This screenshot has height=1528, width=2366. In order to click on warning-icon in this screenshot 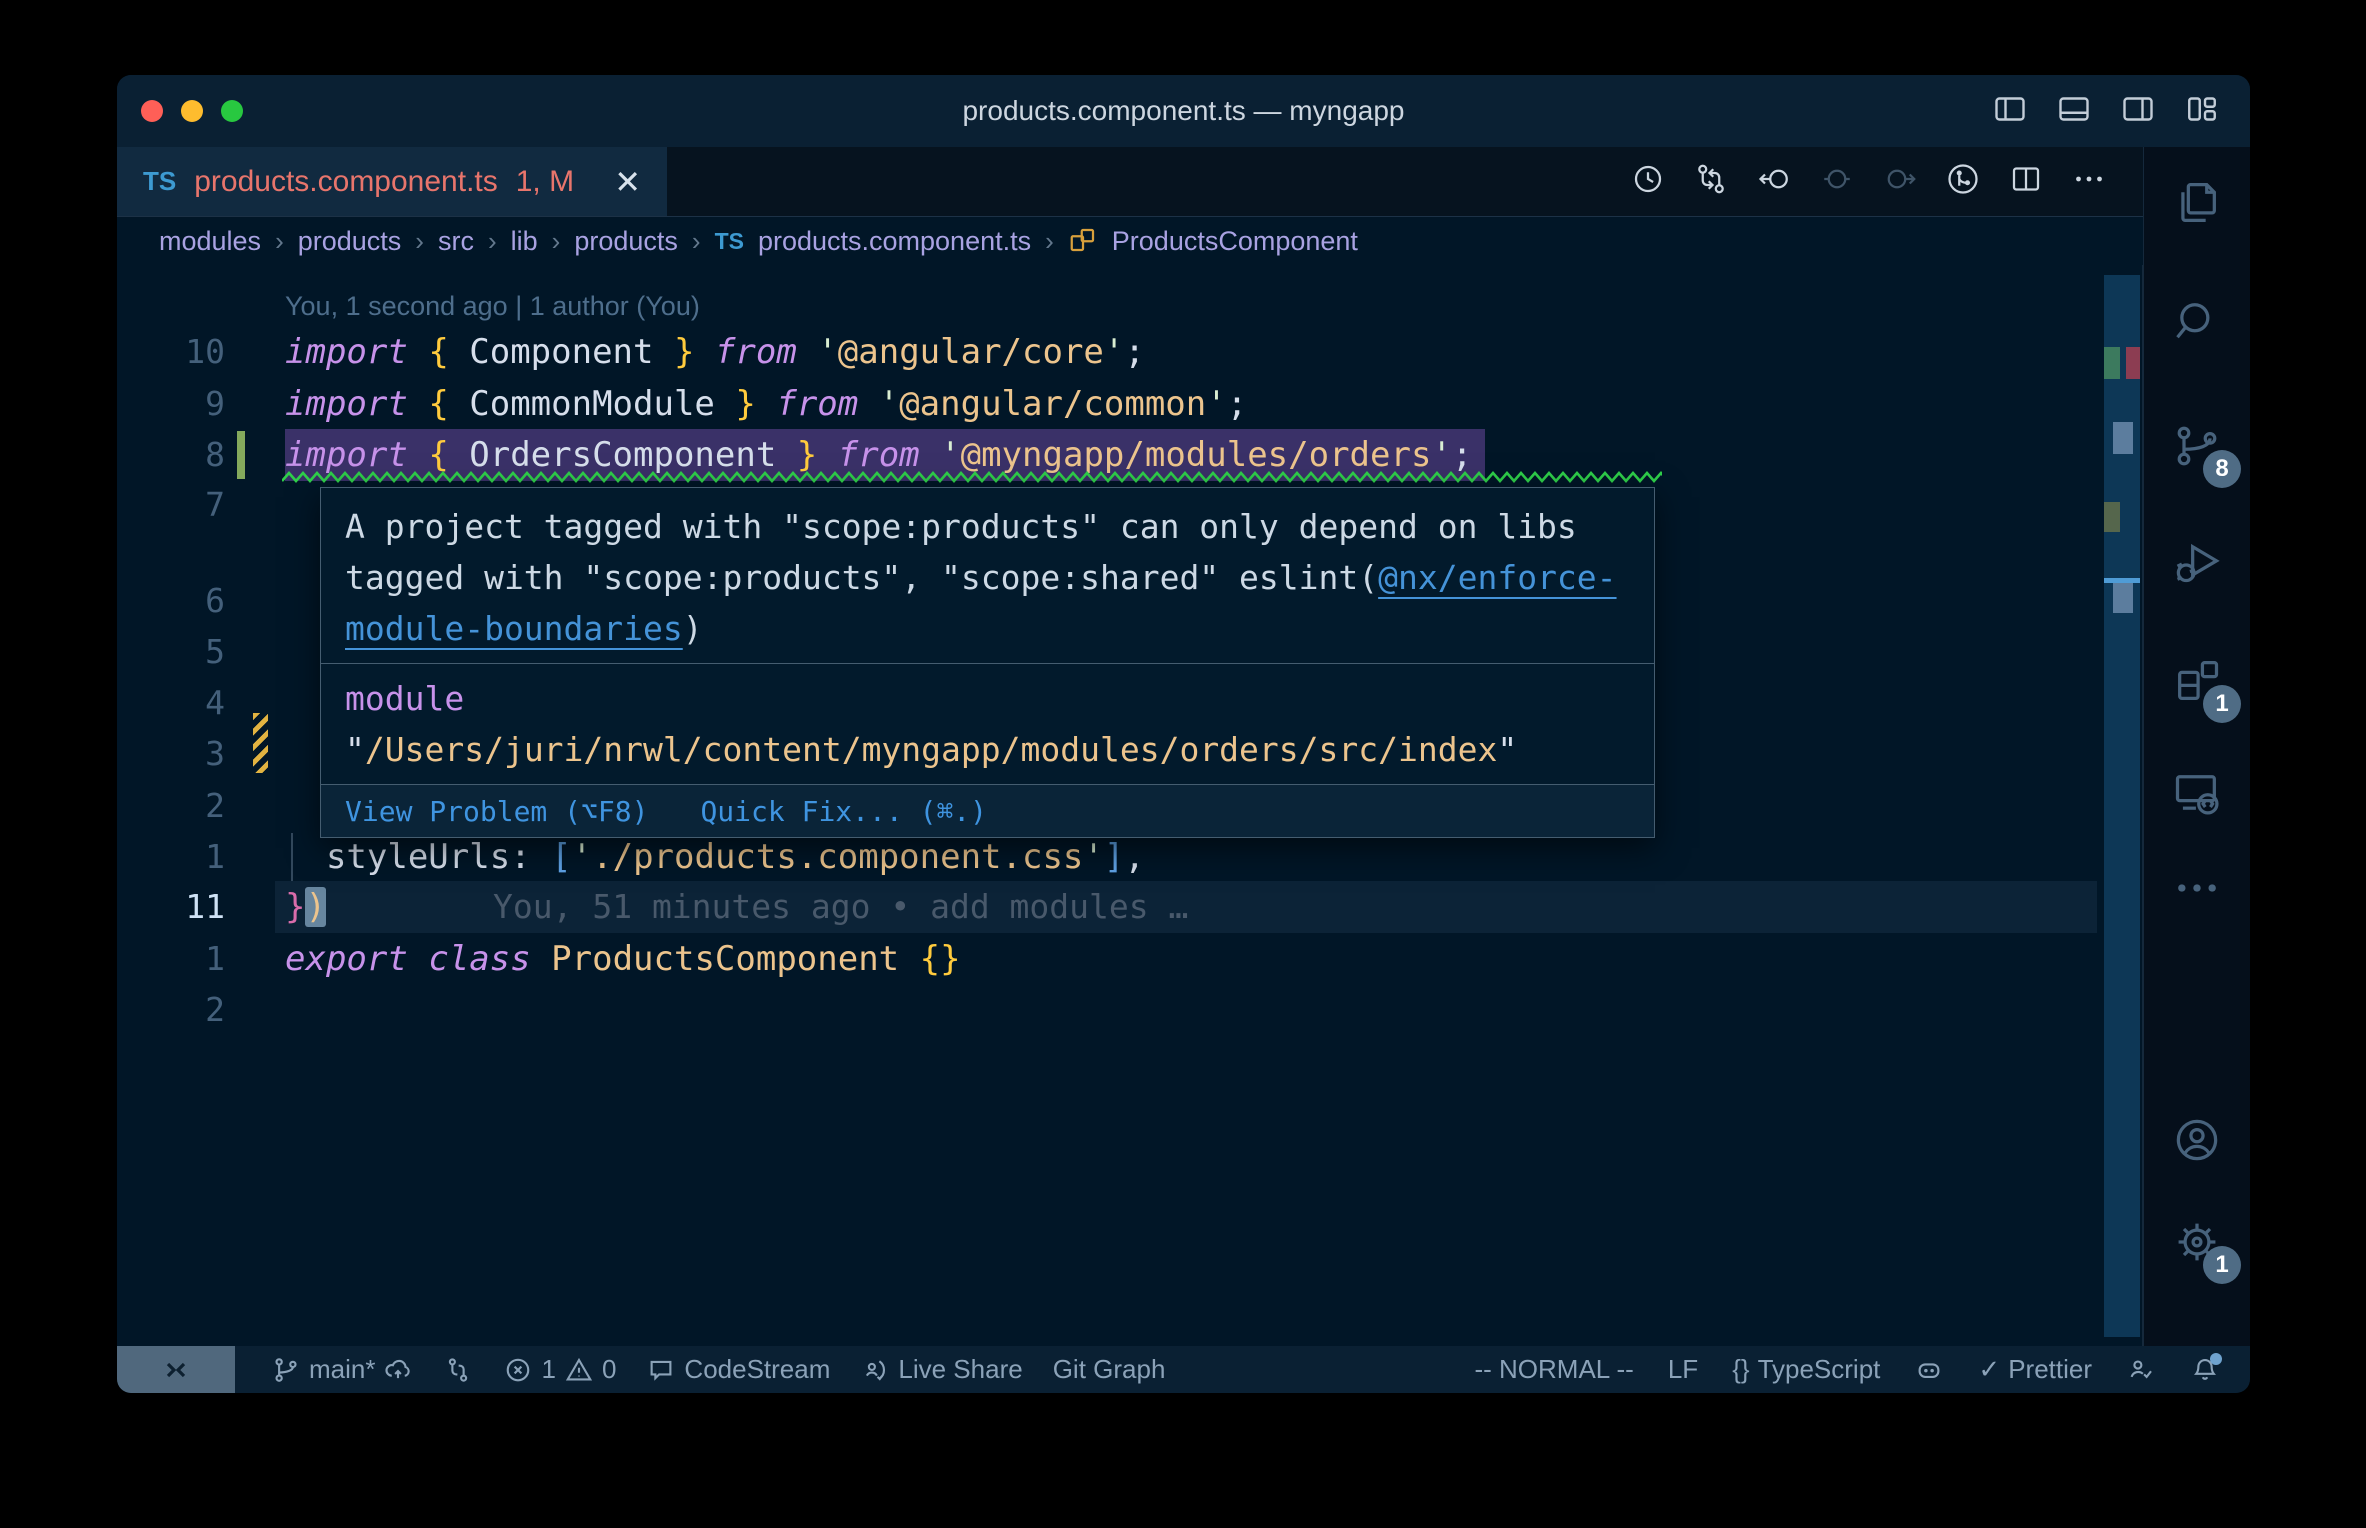, I will do `click(579, 1368)`.